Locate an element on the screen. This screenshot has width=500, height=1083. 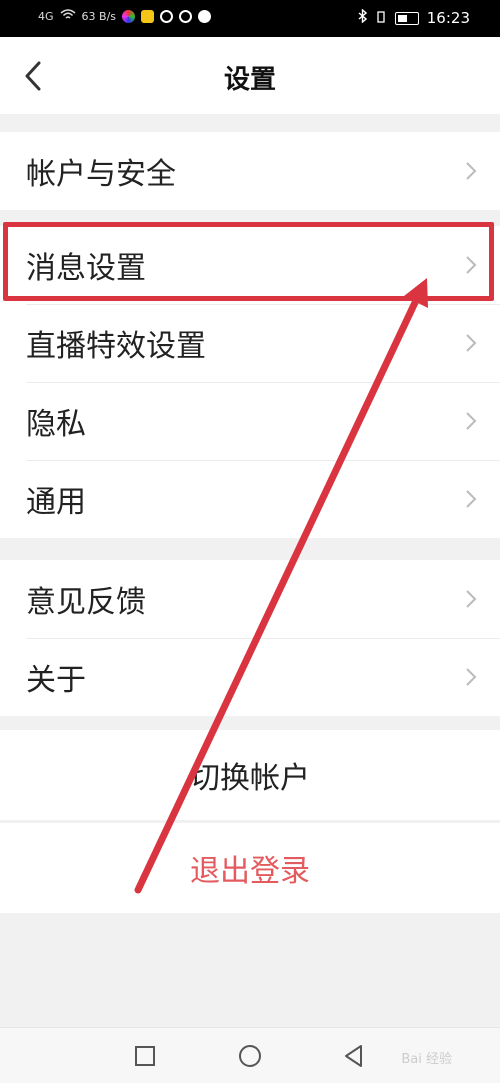
status-left: 4G 63 B/s is located at coordinates (125, 16).